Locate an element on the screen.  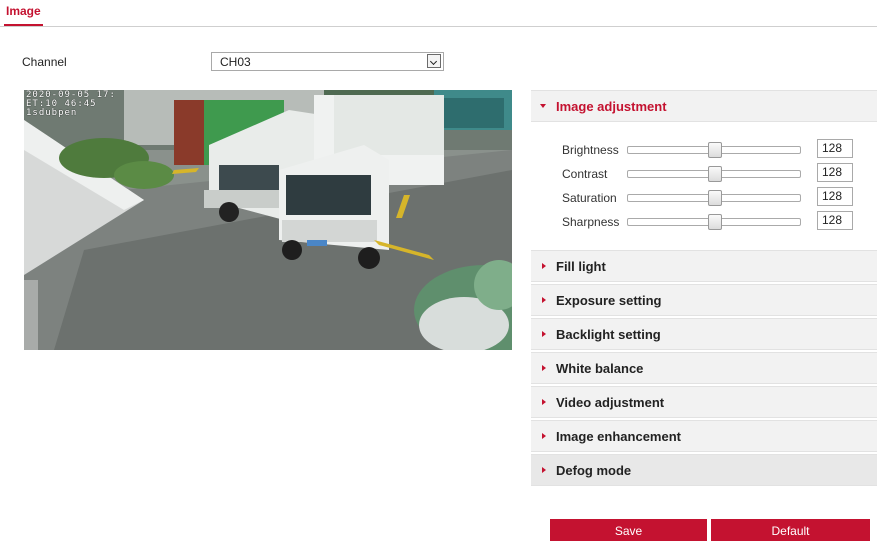
caret-down-icon is located at coordinates (543, 106).